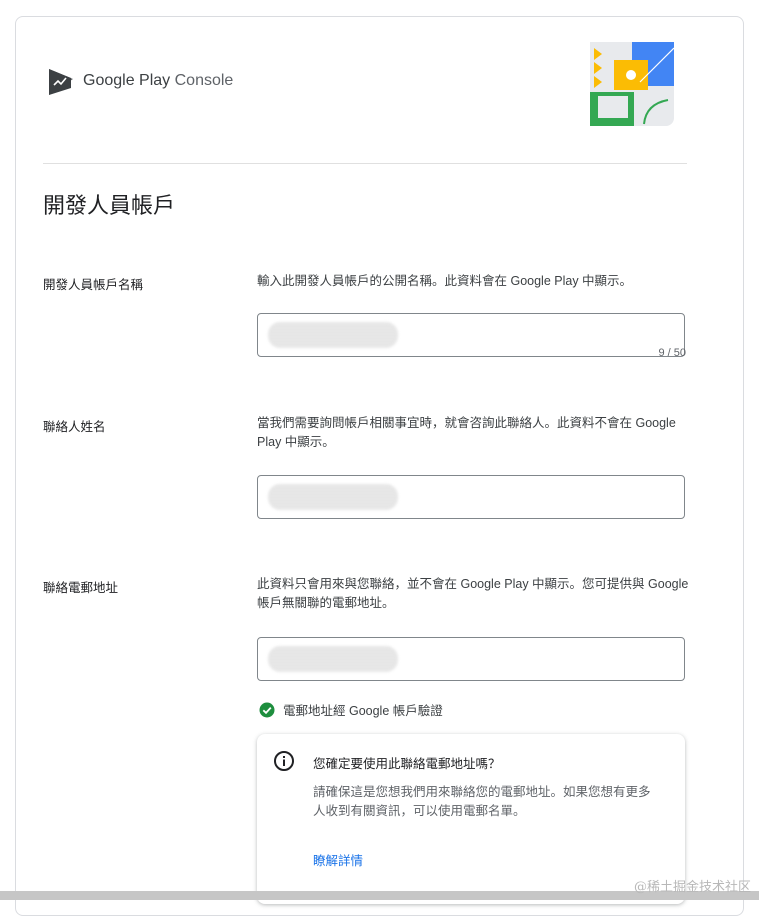  What do you see at coordinates (407, 764) in the screenshot?
I see `info-box-title: 您確定要使用此聯絡電郵地址嗎？` at bounding box center [407, 764].